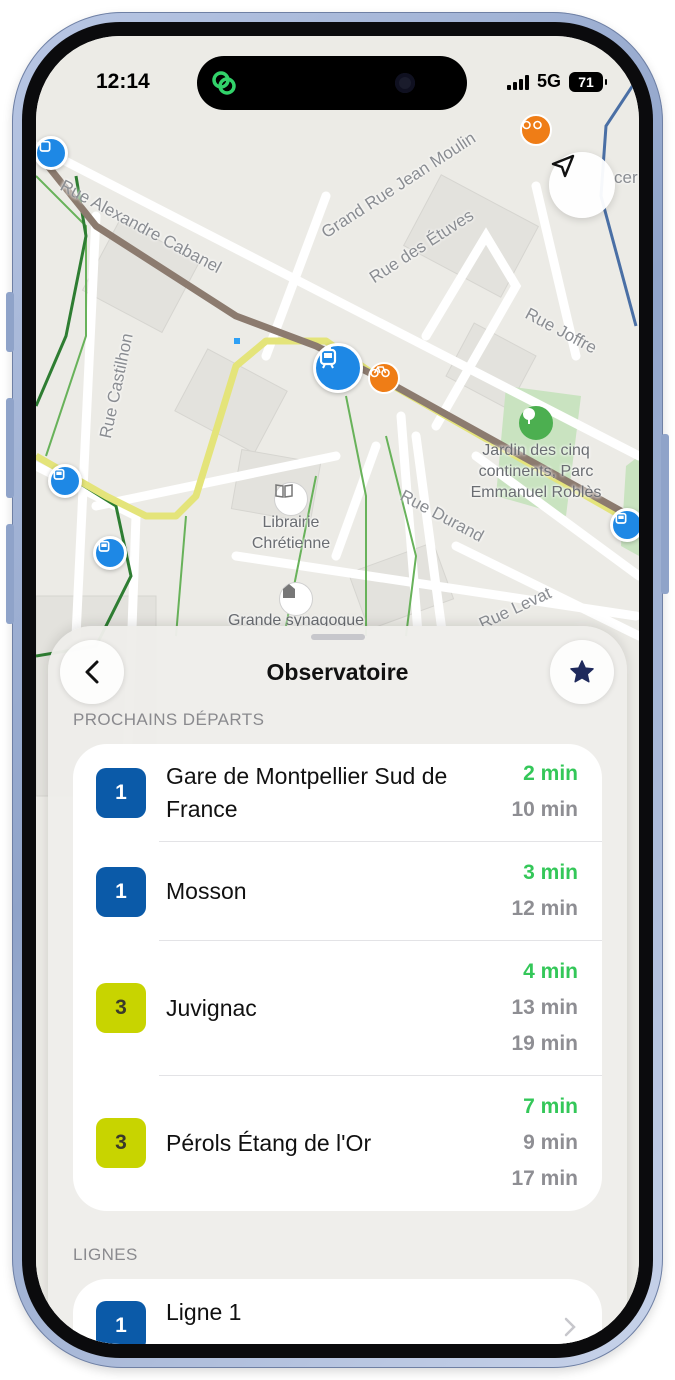 This screenshot has width=675, height=1380. I want to click on departure-times: 2 min 10 min, so click(544, 792).